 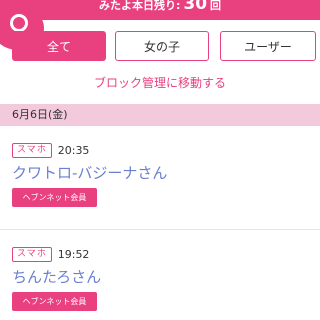 What do you see at coordinates (139, 6) in the screenshot?
I see `remaining-prefix: みたよ本日残り:` at bounding box center [139, 6].